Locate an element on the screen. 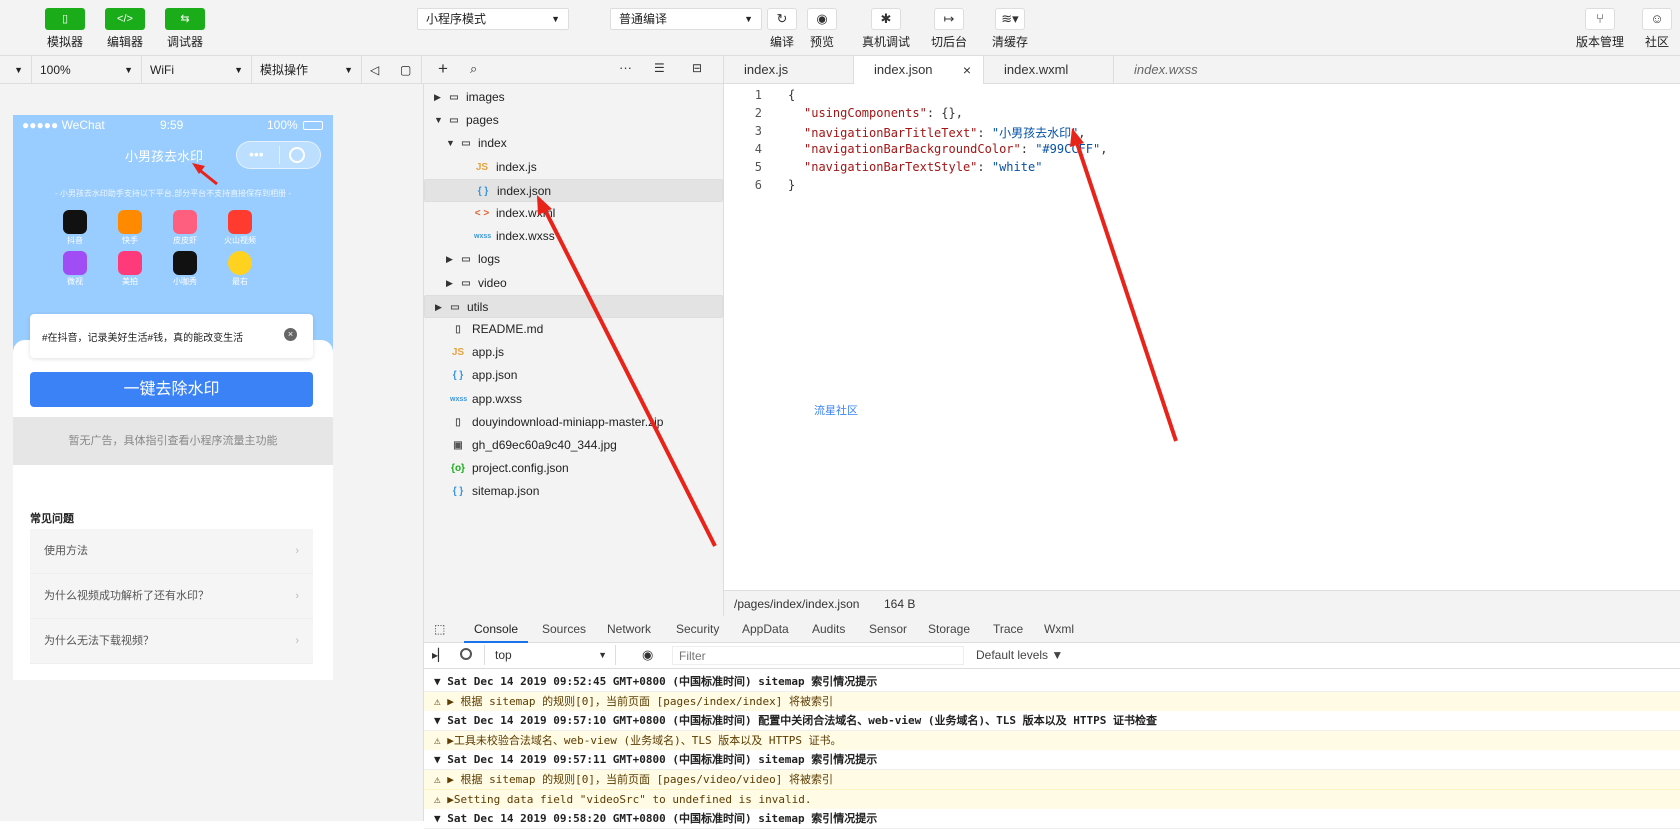 The image size is (1680, 829). arrow-title-text is located at coordinates (1124, 285).